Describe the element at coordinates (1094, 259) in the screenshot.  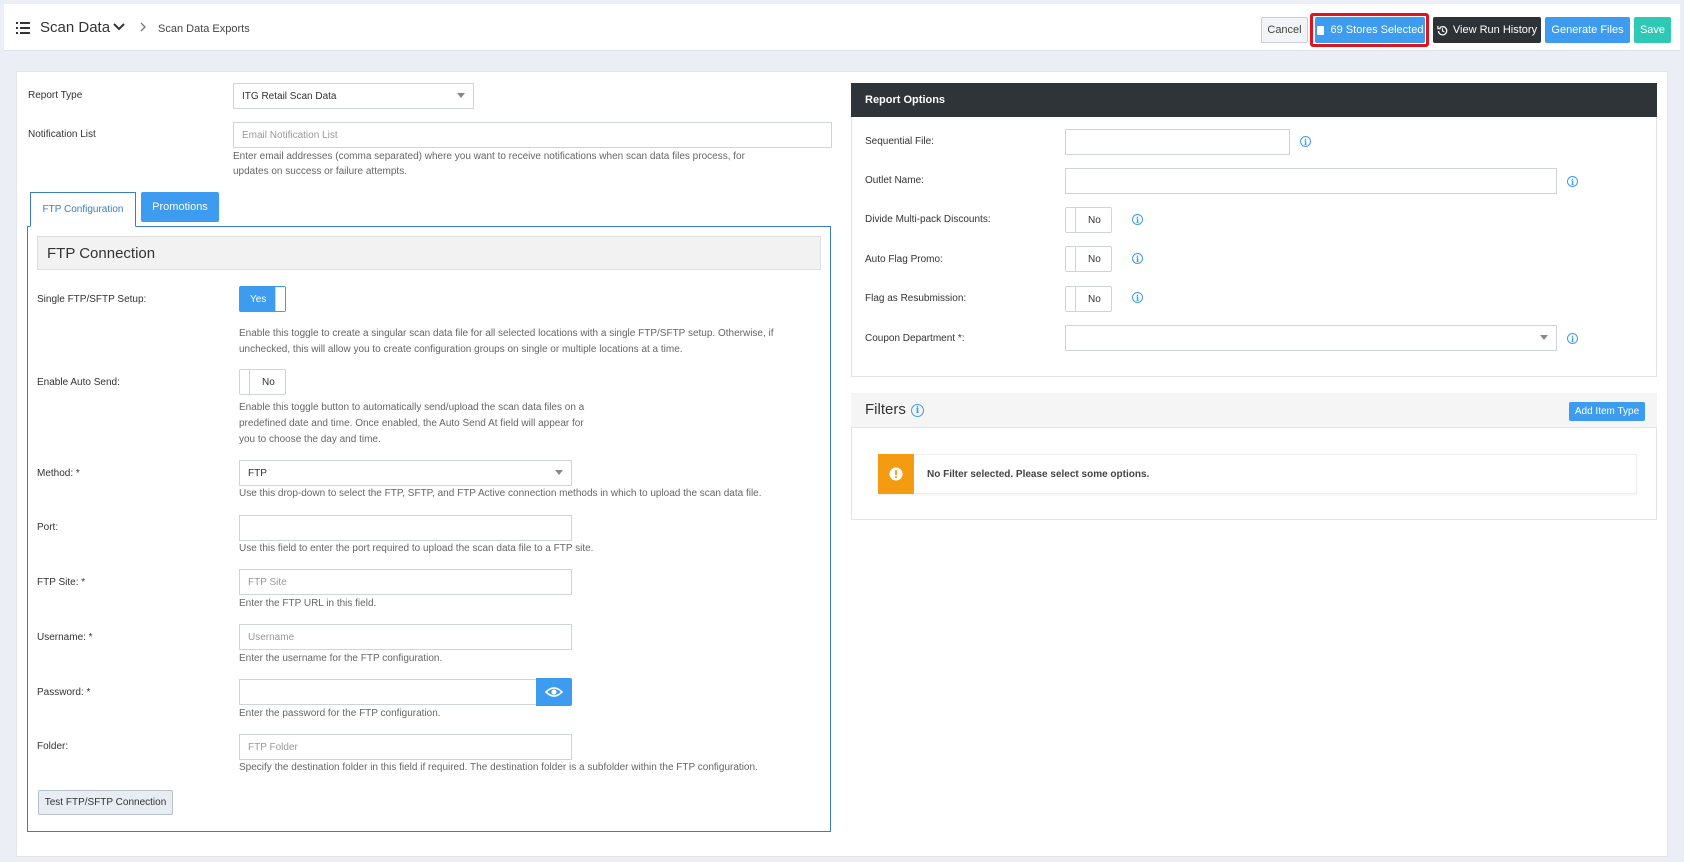
I see `auto-flag-promo-toggle-text: No` at that location.